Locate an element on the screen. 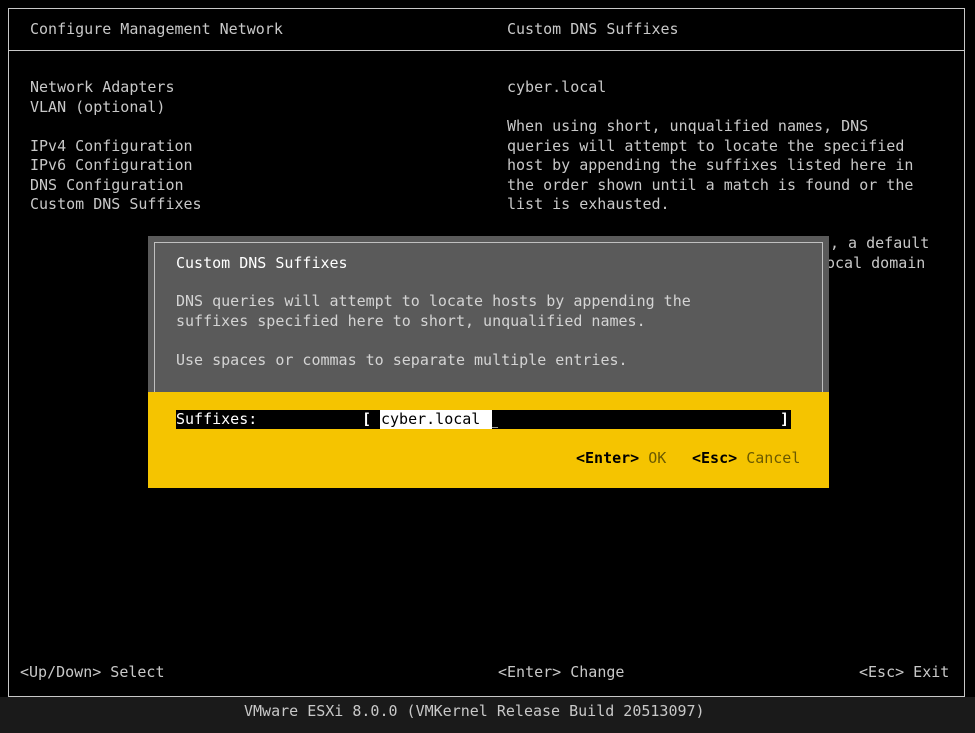 The height and width of the screenshot is (733, 975). status-change-hint: <Enter> Change is located at coordinates (561, 672).